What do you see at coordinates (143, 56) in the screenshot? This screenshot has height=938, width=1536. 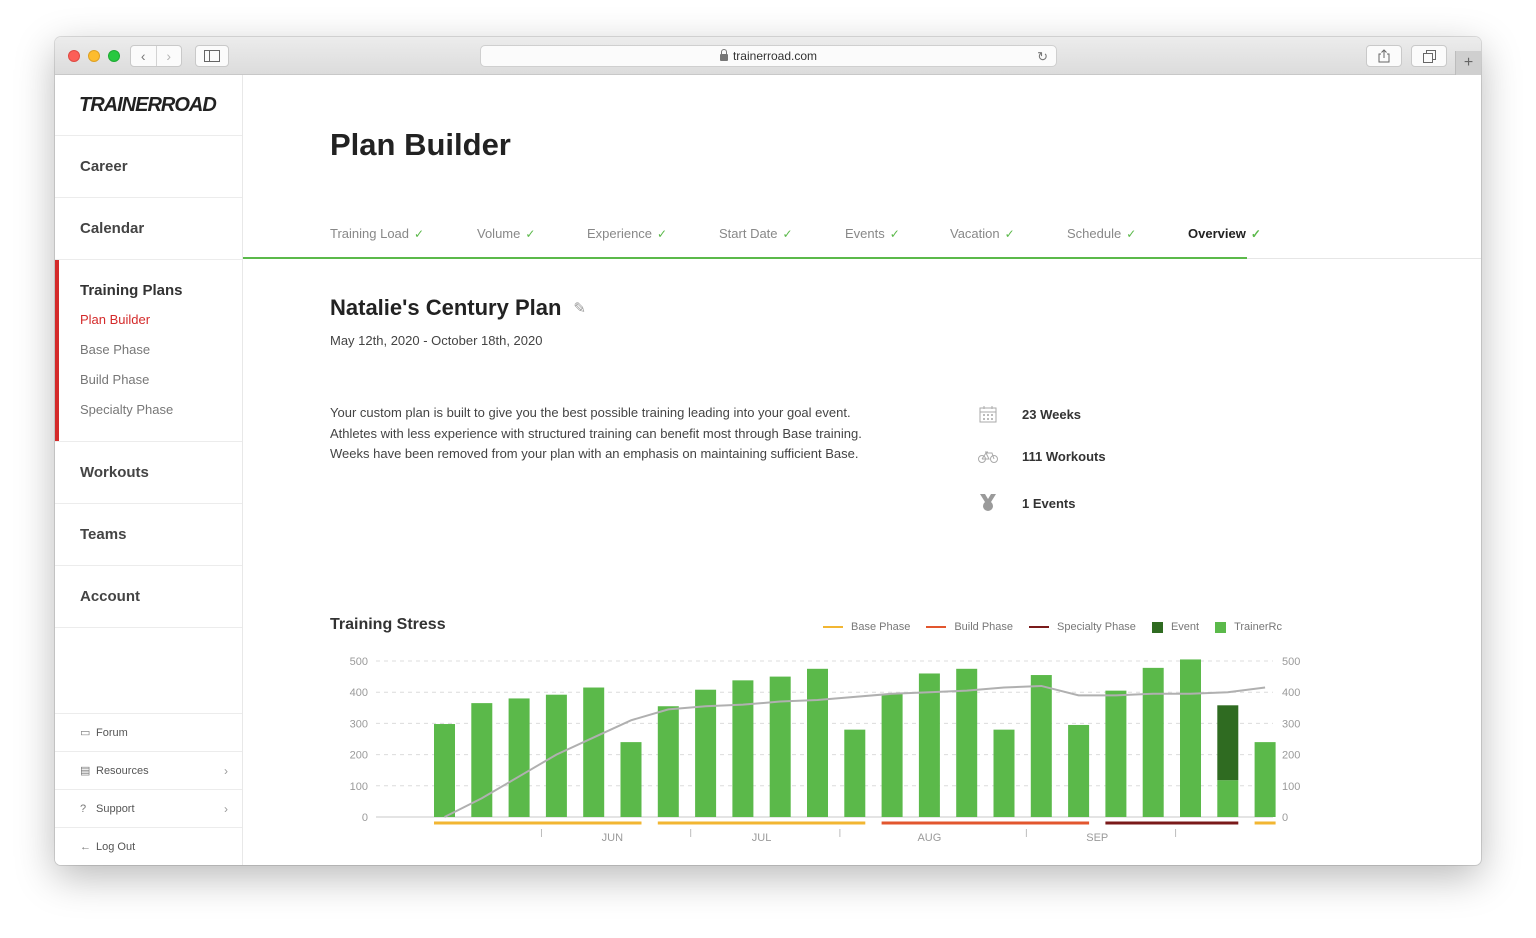 I see `chevron-left-icon: ‹` at bounding box center [143, 56].